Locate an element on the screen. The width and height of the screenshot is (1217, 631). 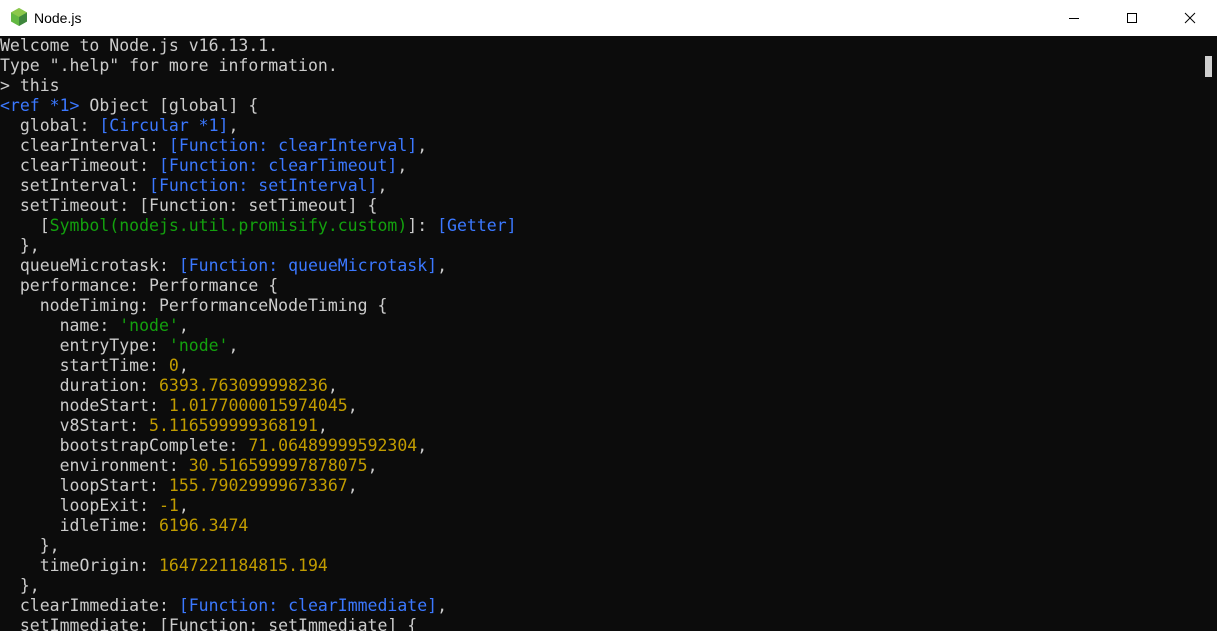
maximize-icon is located at coordinates (1132, 18).